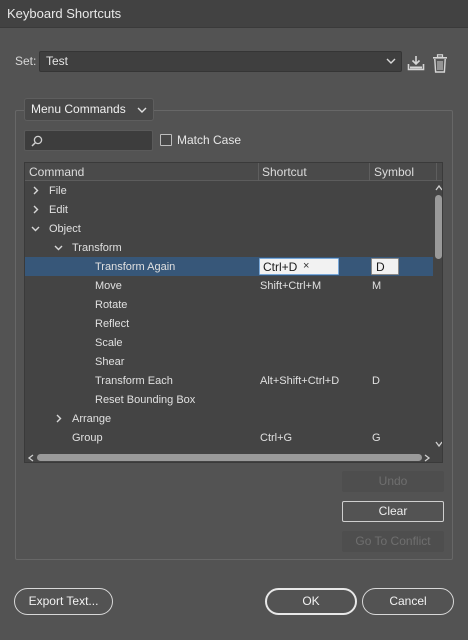  What do you see at coordinates (439, 444) in the screenshot?
I see `scroll-down-icon` at bounding box center [439, 444].